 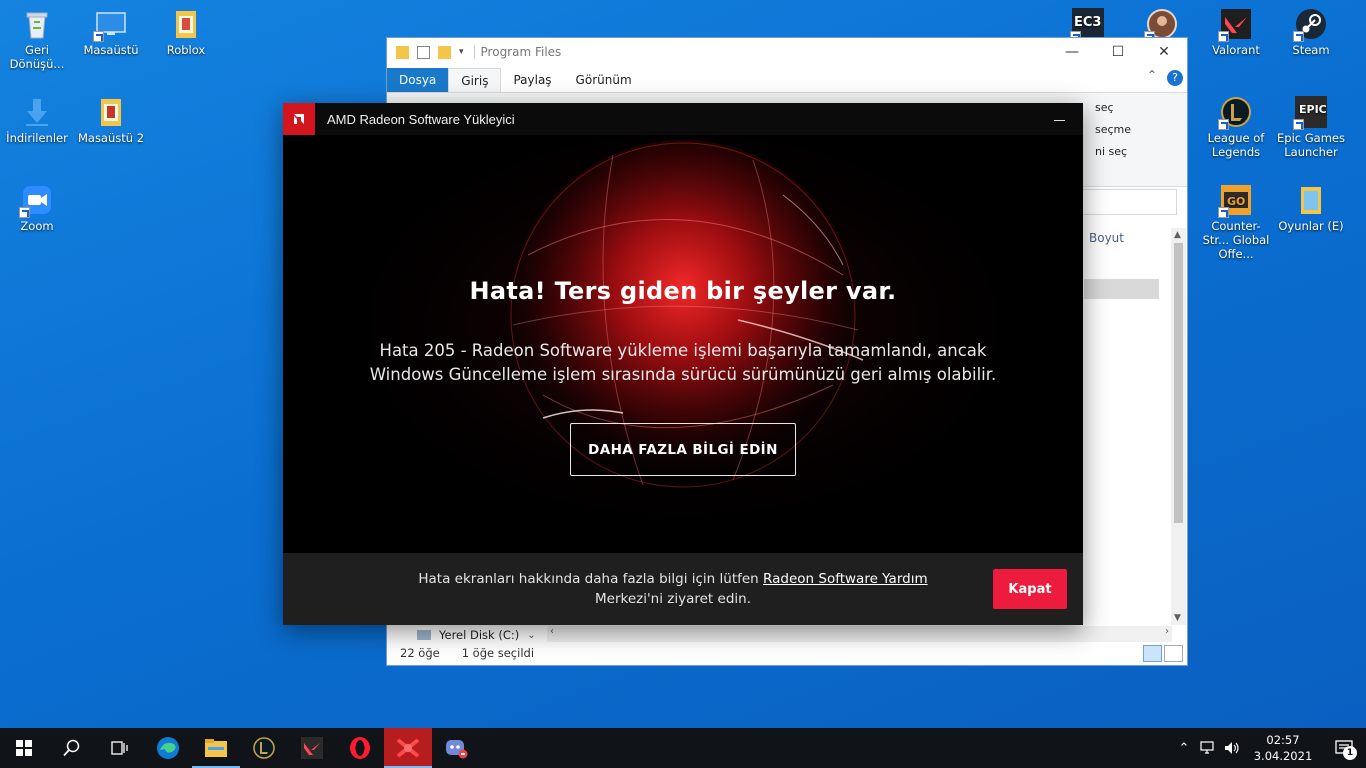 What do you see at coordinates (421, 119) in the screenshot?
I see `amd-window-title: AMD Radeon Software Yükleyici` at bounding box center [421, 119].